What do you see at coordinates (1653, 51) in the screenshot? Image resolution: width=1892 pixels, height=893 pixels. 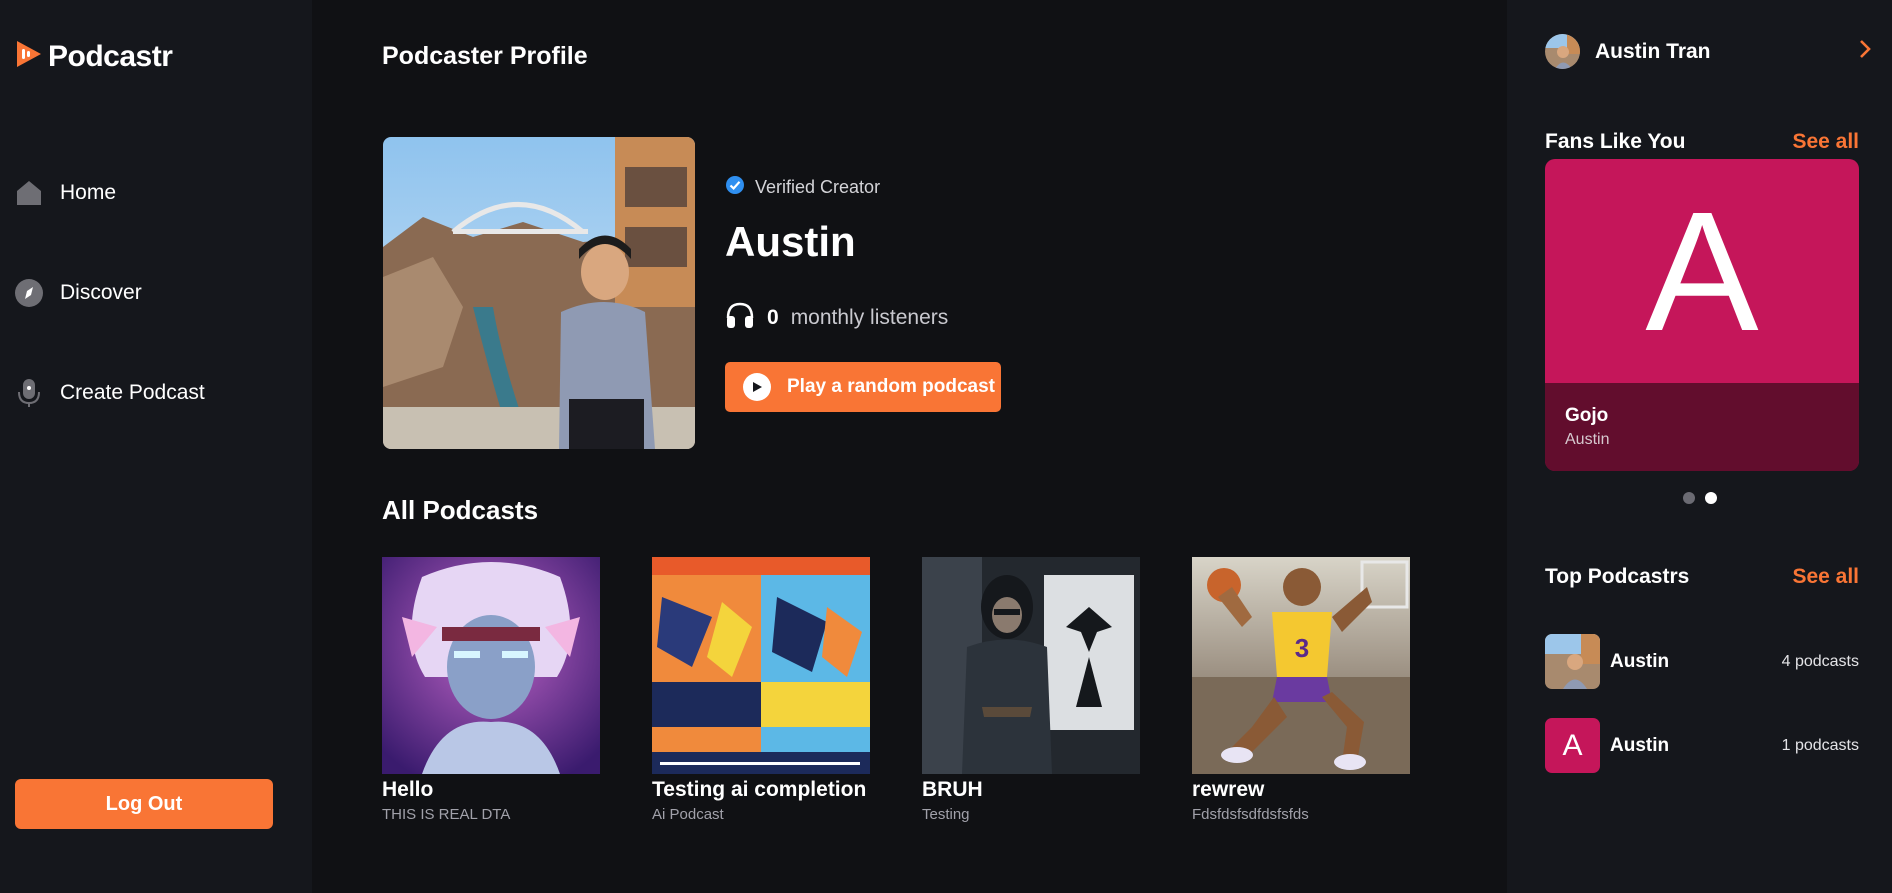 I see `user-name: Austin Tran` at bounding box center [1653, 51].